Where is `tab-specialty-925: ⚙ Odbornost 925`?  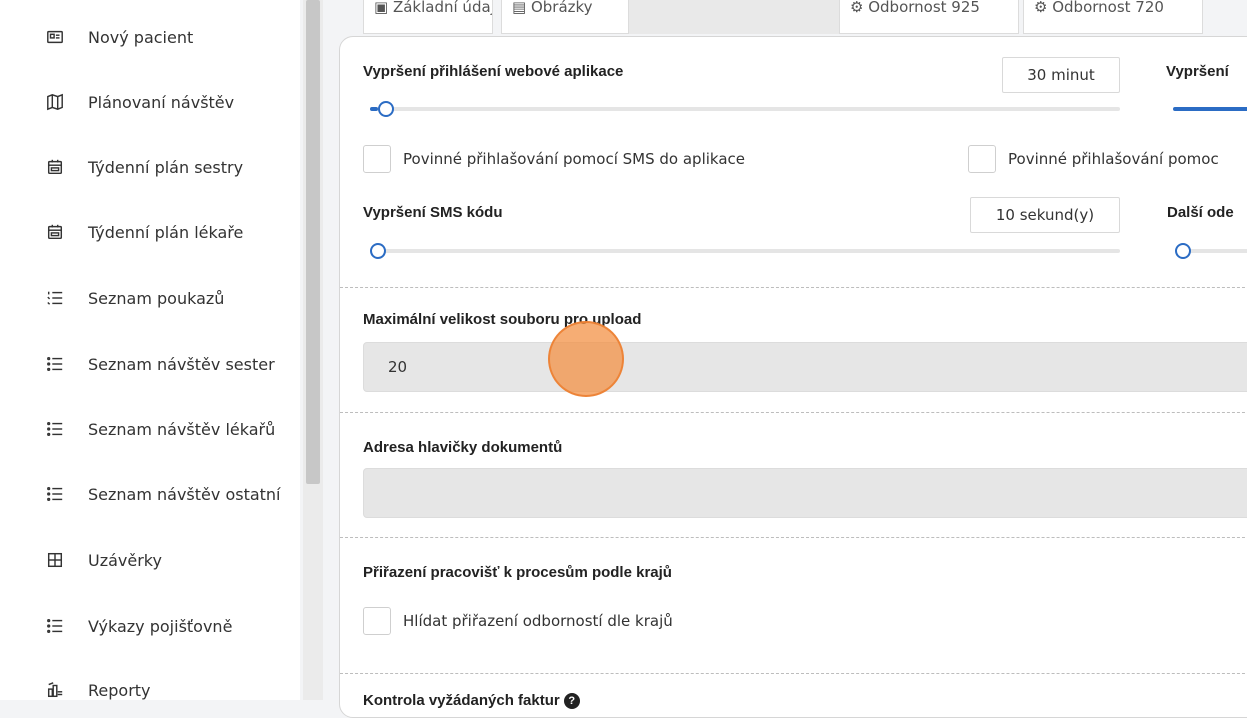 tab-specialty-925: ⚙ Odbornost 925 is located at coordinates (929, 17).